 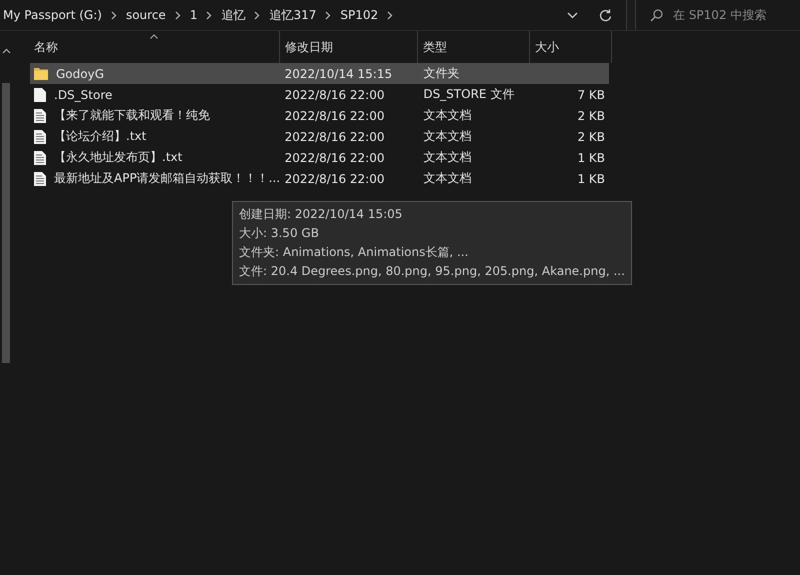 I want to click on file-row: 【来了就能下载和观看！纯免 2022/8/16 22:00 文本文档 2 KB, so click(x=319, y=115).